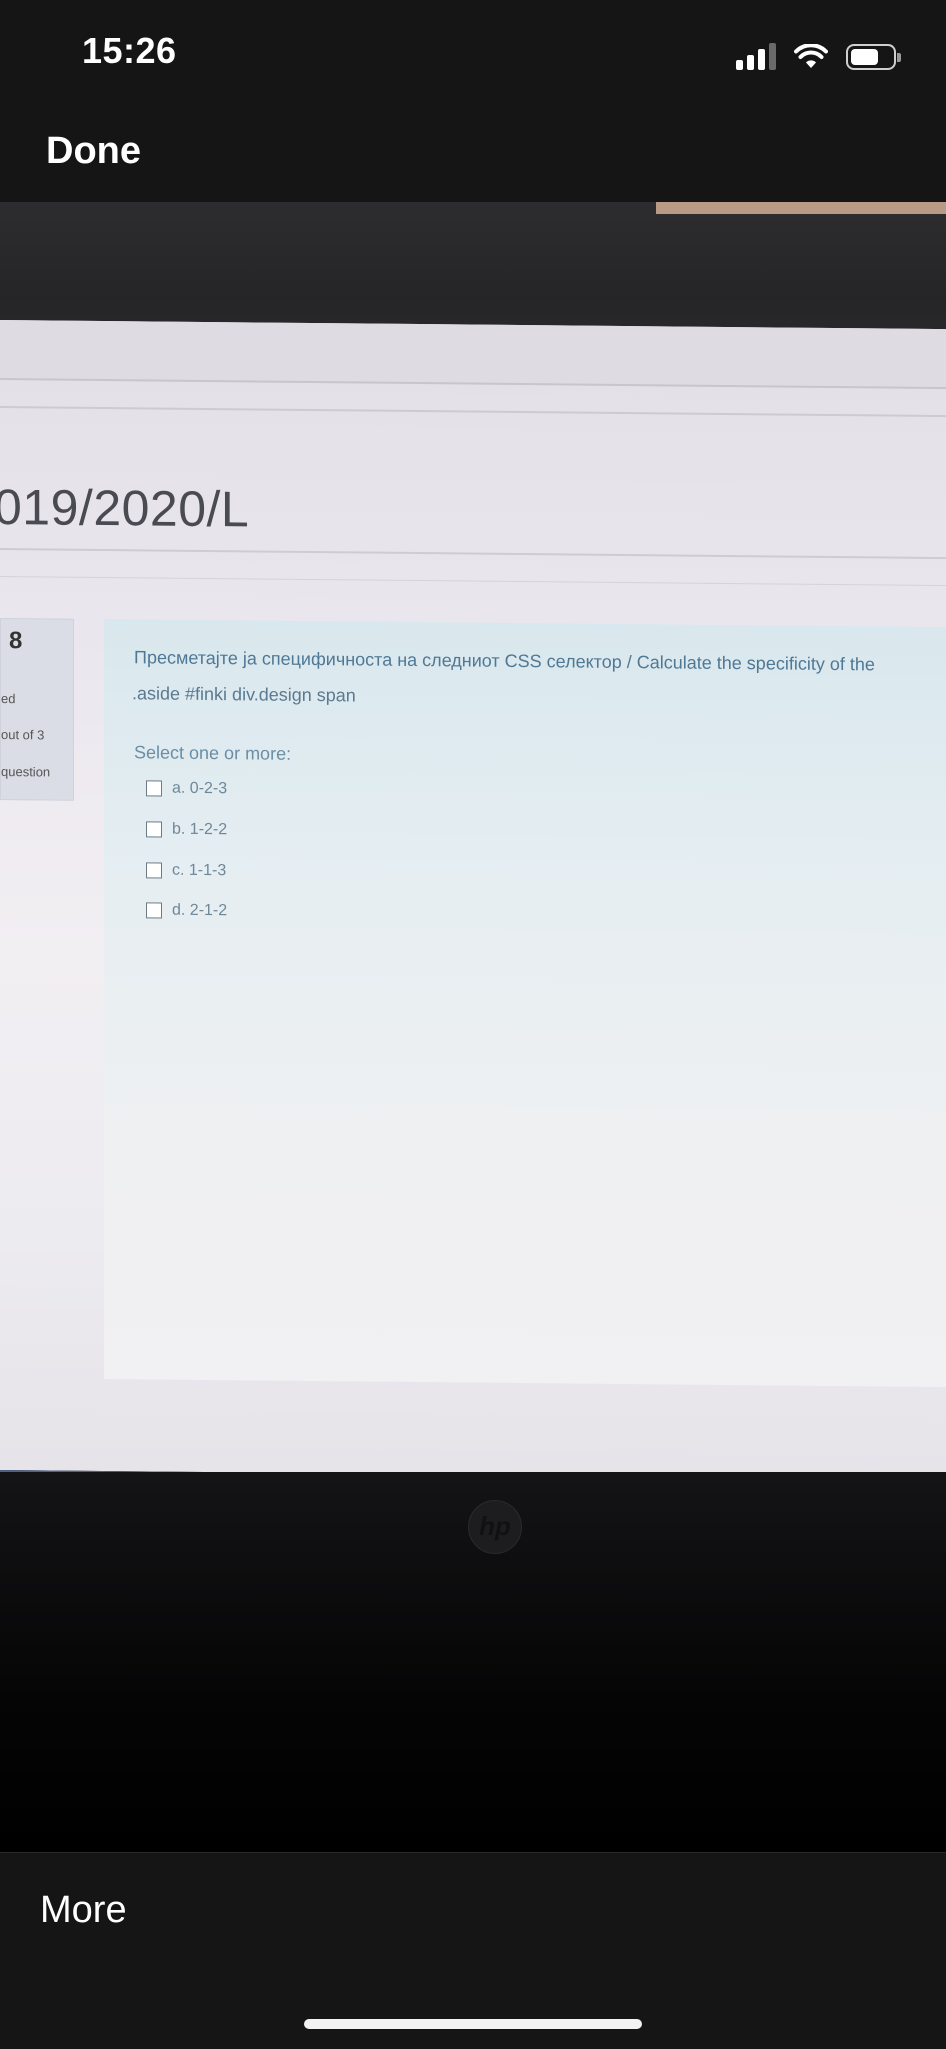  Describe the element at coordinates (473, 1950) in the screenshot. I see `bottom-toolbar: More` at that location.